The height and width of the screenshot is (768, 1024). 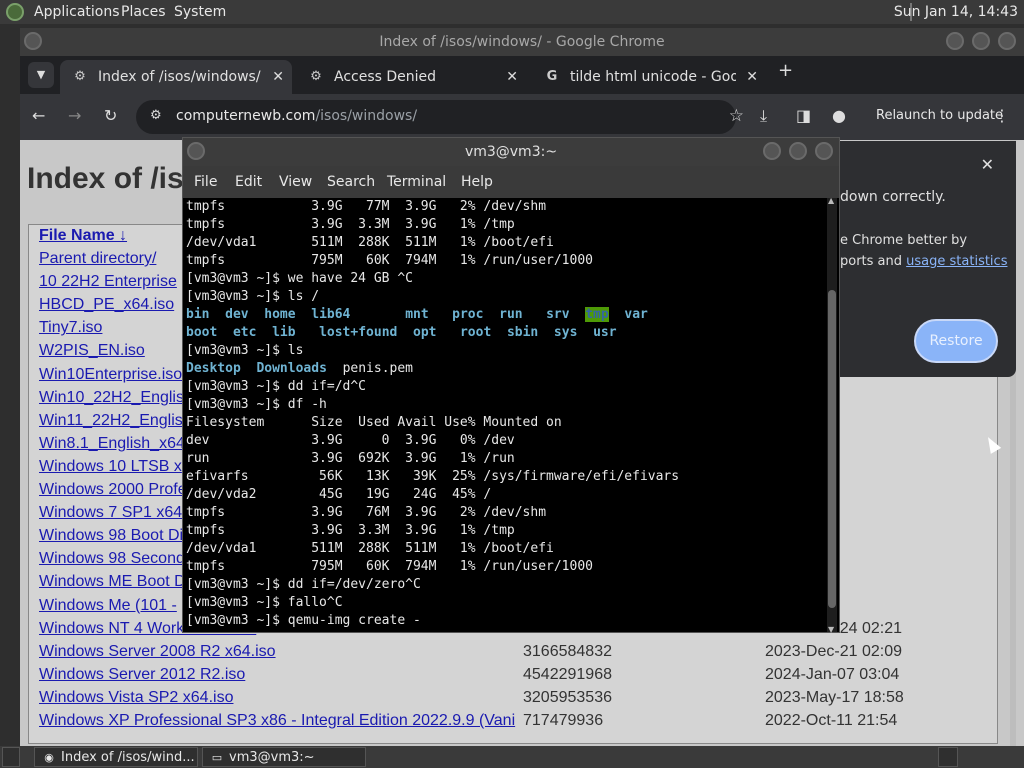 I want to click on scroll-down-icon: ▼, so click(x=831, y=629).